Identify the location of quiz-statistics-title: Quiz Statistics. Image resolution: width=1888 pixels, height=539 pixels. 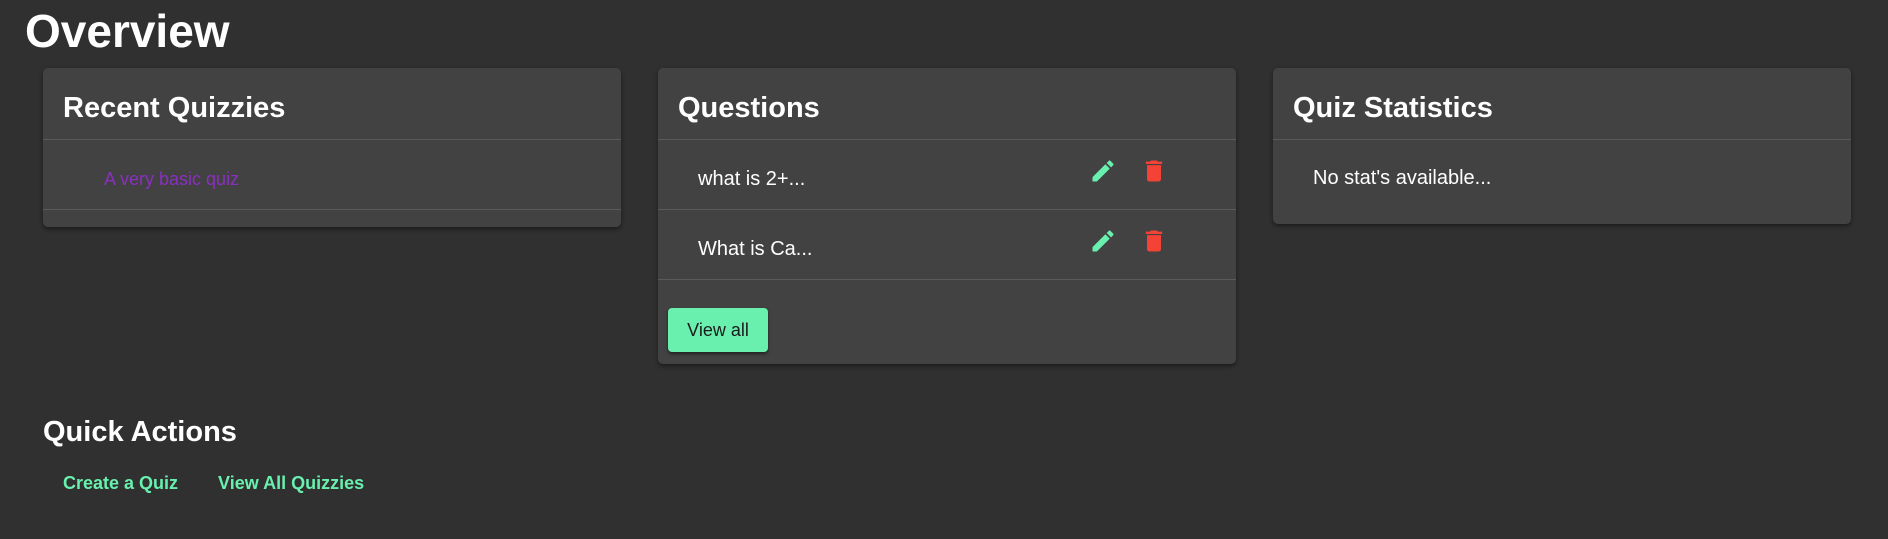
(1393, 108).